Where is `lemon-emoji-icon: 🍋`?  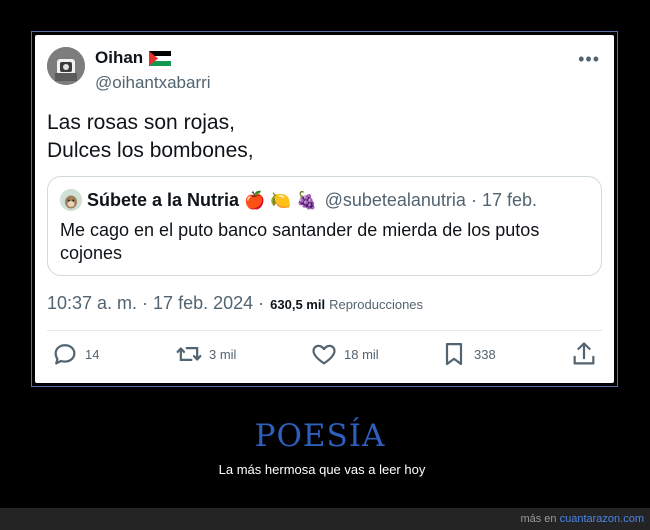
lemon-emoji-icon: 🍋 is located at coordinates (281, 200).